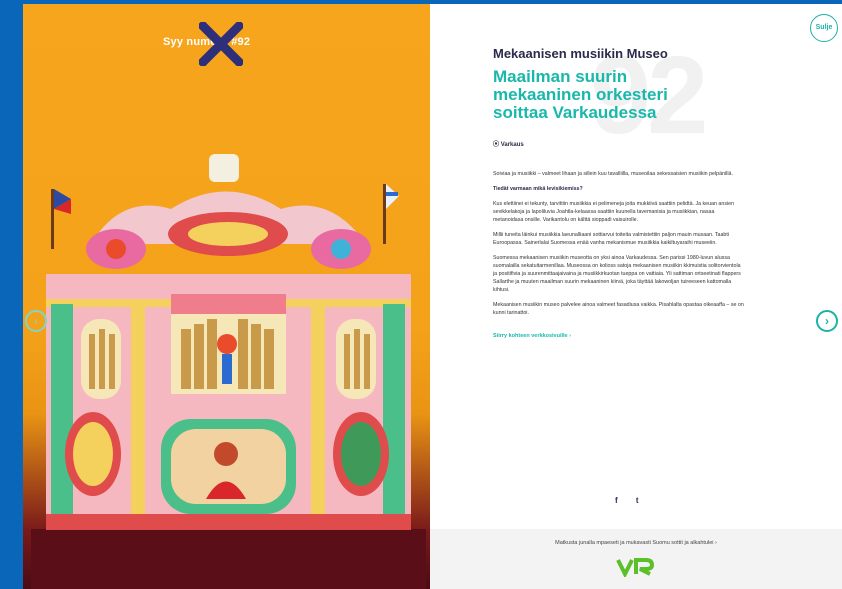  Describe the element at coordinates (496, 145) in the screenshot. I see `location-pin-icon: ⦿` at that location.